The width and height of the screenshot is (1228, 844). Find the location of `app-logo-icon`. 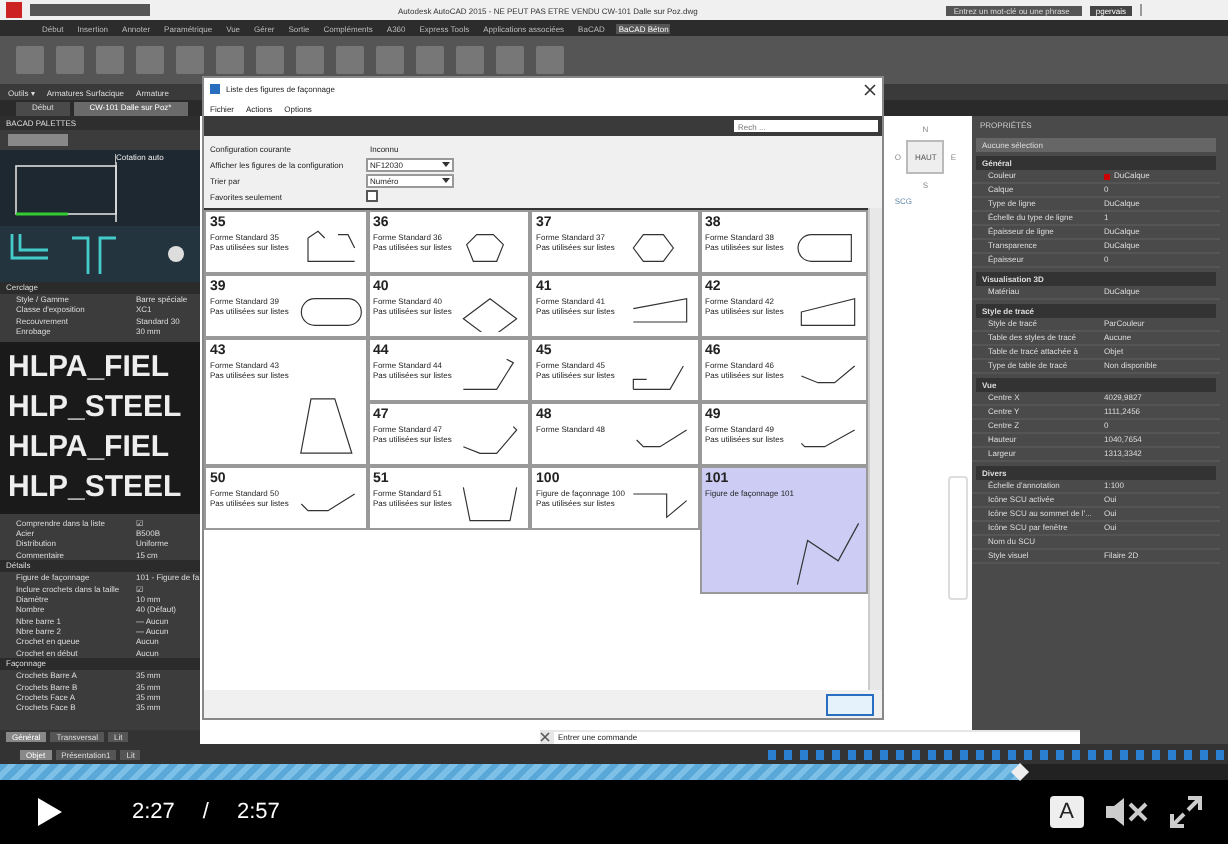

app-logo-icon is located at coordinates (14, 10).